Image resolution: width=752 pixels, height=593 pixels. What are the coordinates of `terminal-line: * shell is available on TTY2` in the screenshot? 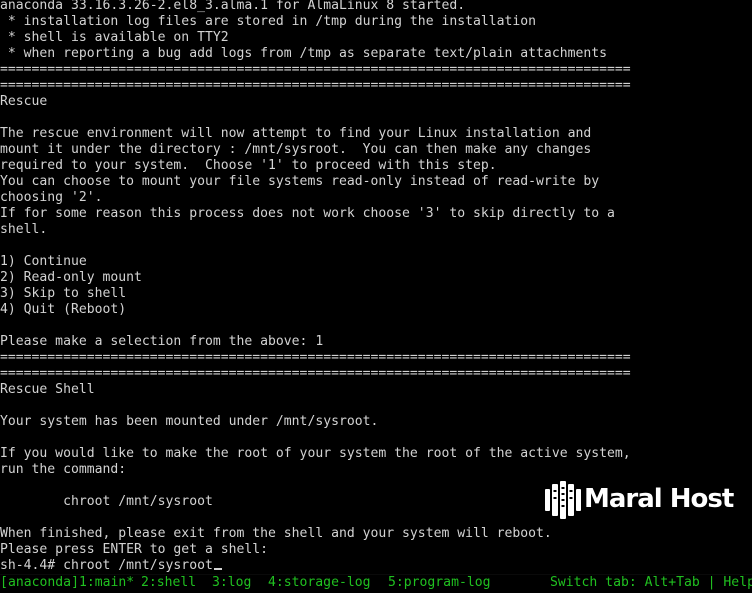 It's located at (114, 38).